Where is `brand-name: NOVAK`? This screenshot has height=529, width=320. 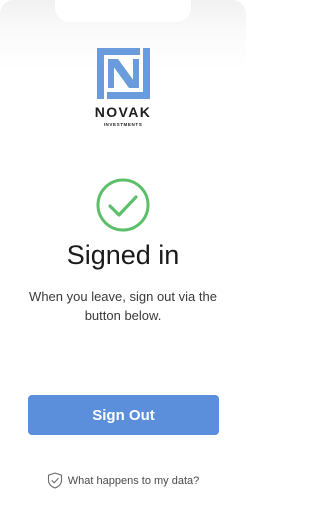 brand-name: NOVAK is located at coordinates (123, 112).